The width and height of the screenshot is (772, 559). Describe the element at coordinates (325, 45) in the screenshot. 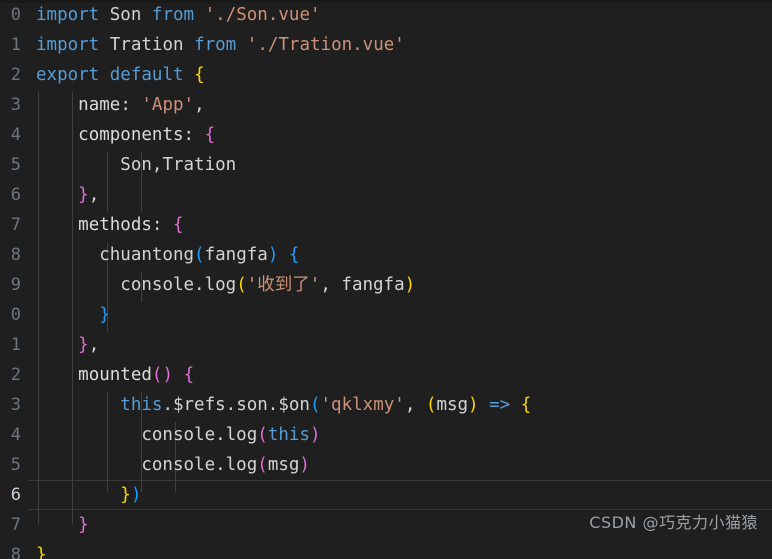

I see `string-tration-path: './Tration.vue'` at that location.